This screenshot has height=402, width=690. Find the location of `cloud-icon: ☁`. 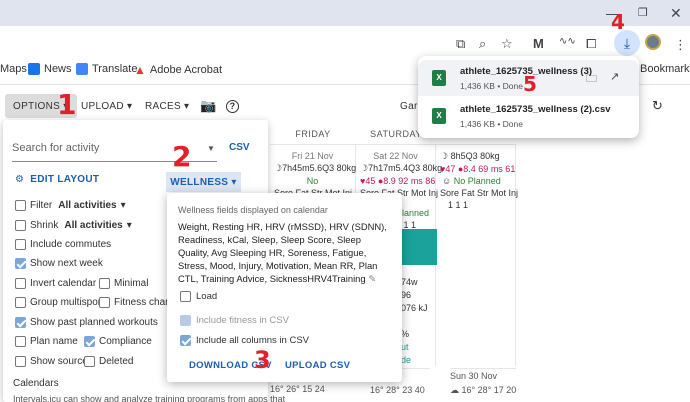

cloud-icon: ☁ is located at coordinates (454, 390).